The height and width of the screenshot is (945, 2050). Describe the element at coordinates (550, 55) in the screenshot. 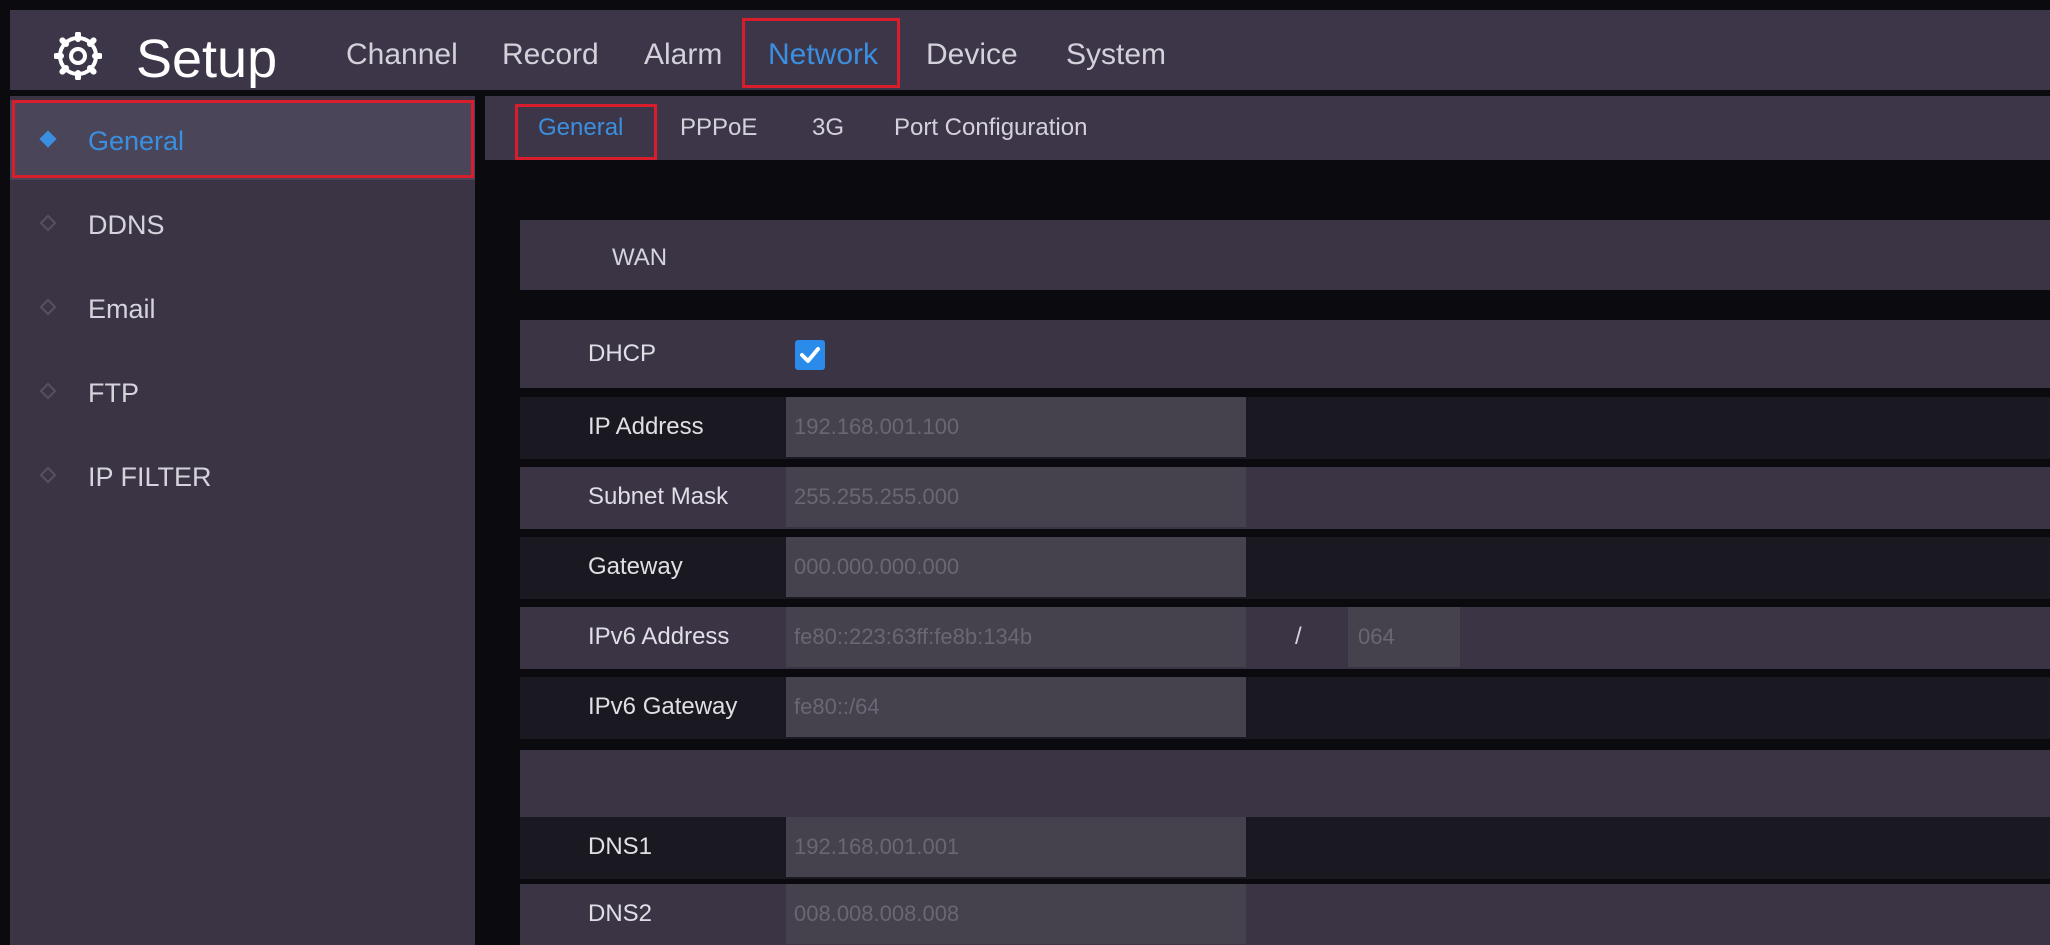

I see `menu-record: Record` at that location.